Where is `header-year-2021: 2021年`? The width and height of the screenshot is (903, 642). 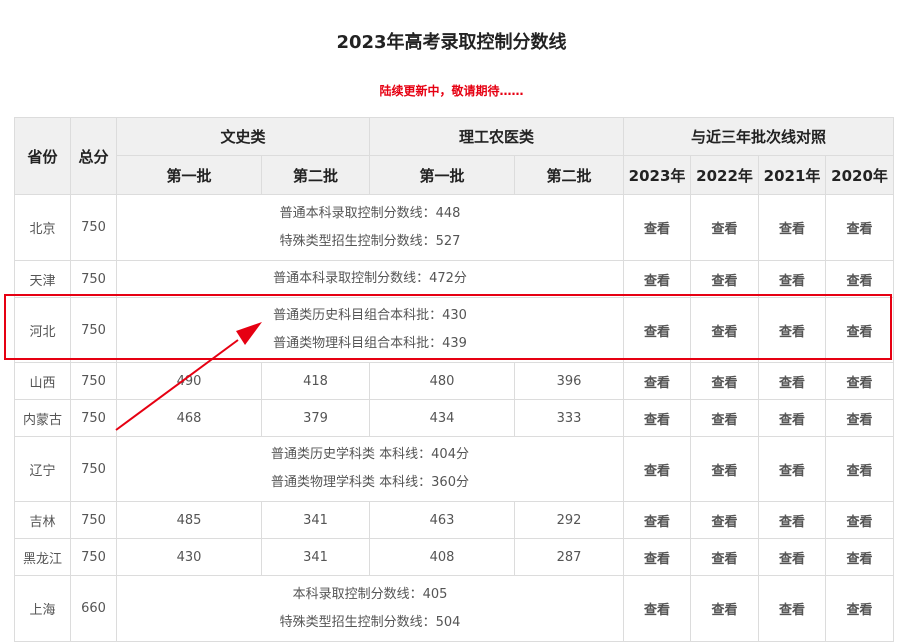 header-year-2021: 2021年 is located at coordinates (792, 175).